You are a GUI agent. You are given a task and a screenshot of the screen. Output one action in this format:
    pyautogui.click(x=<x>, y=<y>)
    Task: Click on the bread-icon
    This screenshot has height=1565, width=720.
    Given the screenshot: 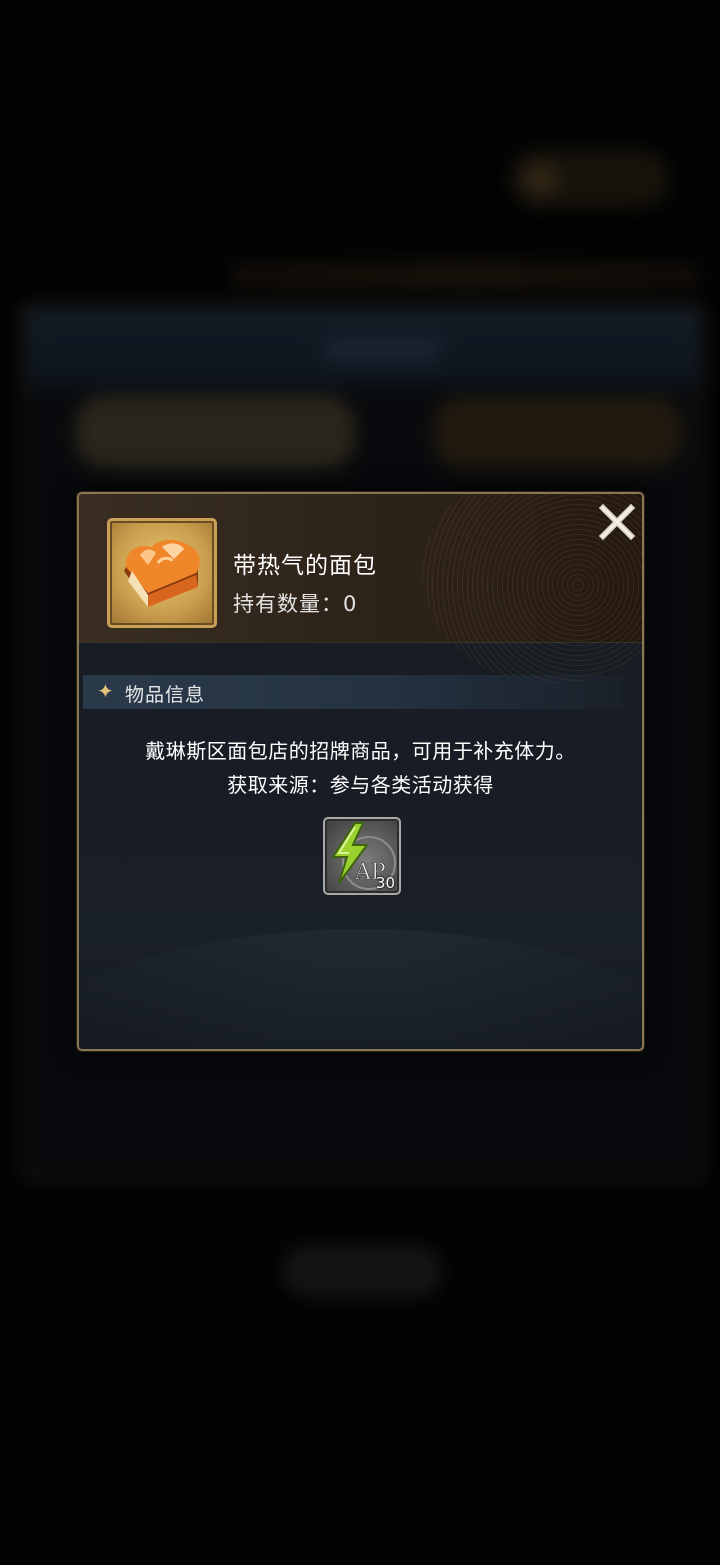 What is the action you would take?
    pyautogui.click(x=162, y=573)
    